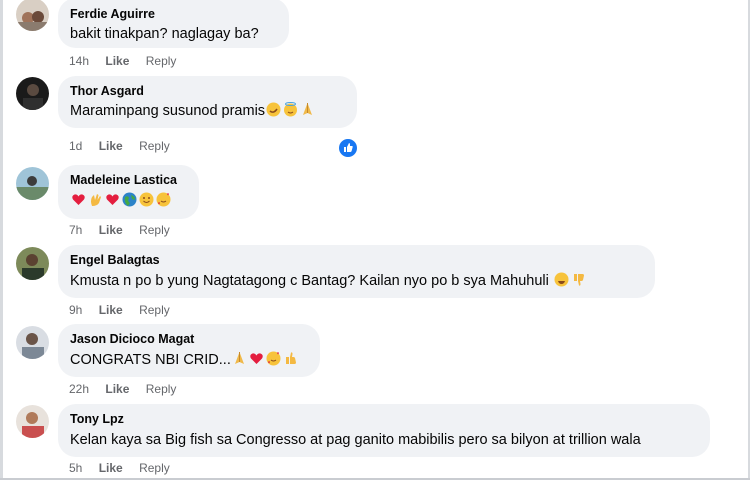 This screenshot has height=480, width=750. I want to click on comment-text: bakit tinakpan? naglagay ba?, so click(164, 34).